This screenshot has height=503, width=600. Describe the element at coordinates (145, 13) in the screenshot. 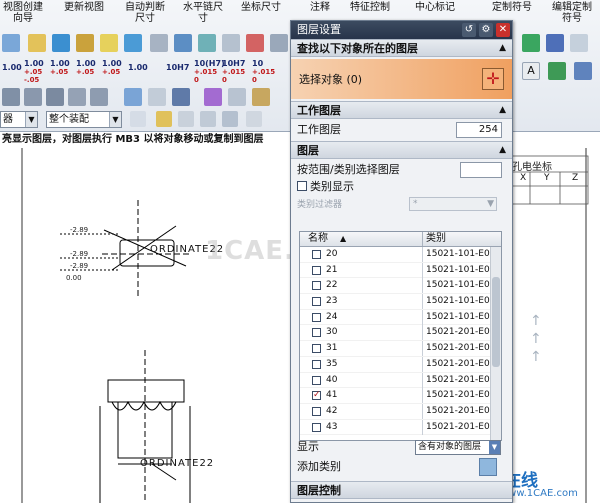

I see `rapid-dimension-button: 自动判断 尺寸` at that location.